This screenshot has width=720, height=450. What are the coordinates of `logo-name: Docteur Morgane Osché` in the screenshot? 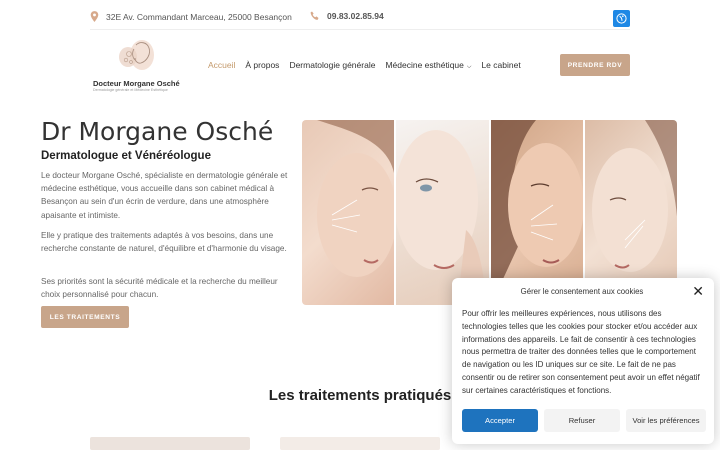 It's located at (136, 83).